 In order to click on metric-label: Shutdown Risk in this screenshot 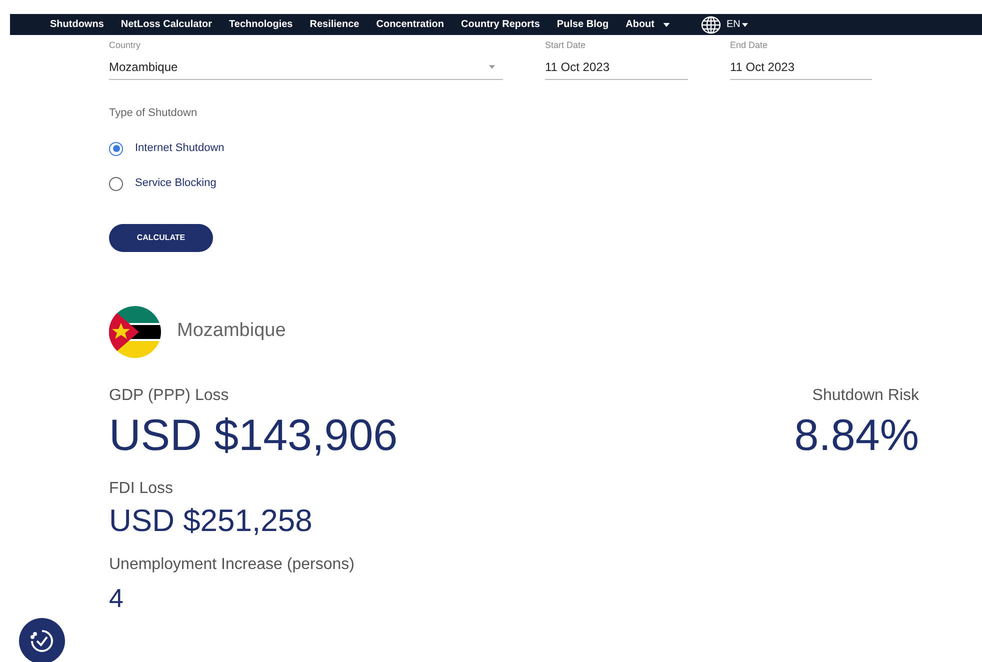, I will do `click(865, 396)`.